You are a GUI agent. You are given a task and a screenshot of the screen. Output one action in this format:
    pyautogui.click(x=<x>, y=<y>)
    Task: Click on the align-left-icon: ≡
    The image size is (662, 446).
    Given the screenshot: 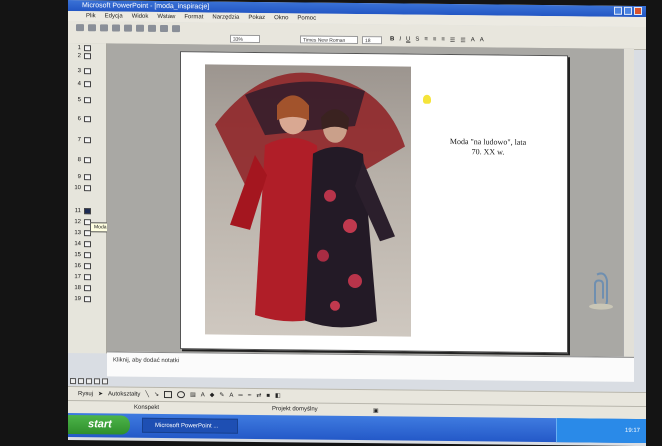 What is the action you would take?
    pyautogui.click(x=426, y=40)
    